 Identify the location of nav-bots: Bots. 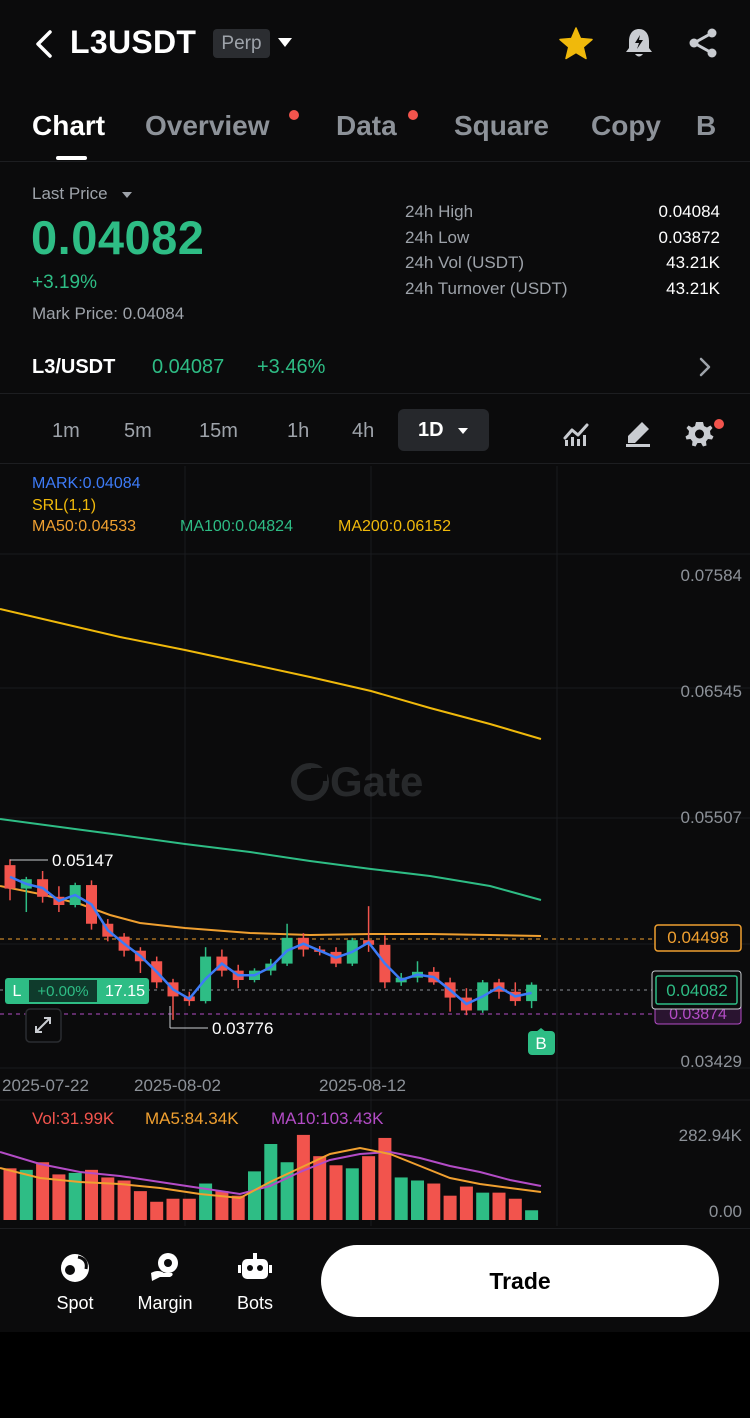
(255, 1282).